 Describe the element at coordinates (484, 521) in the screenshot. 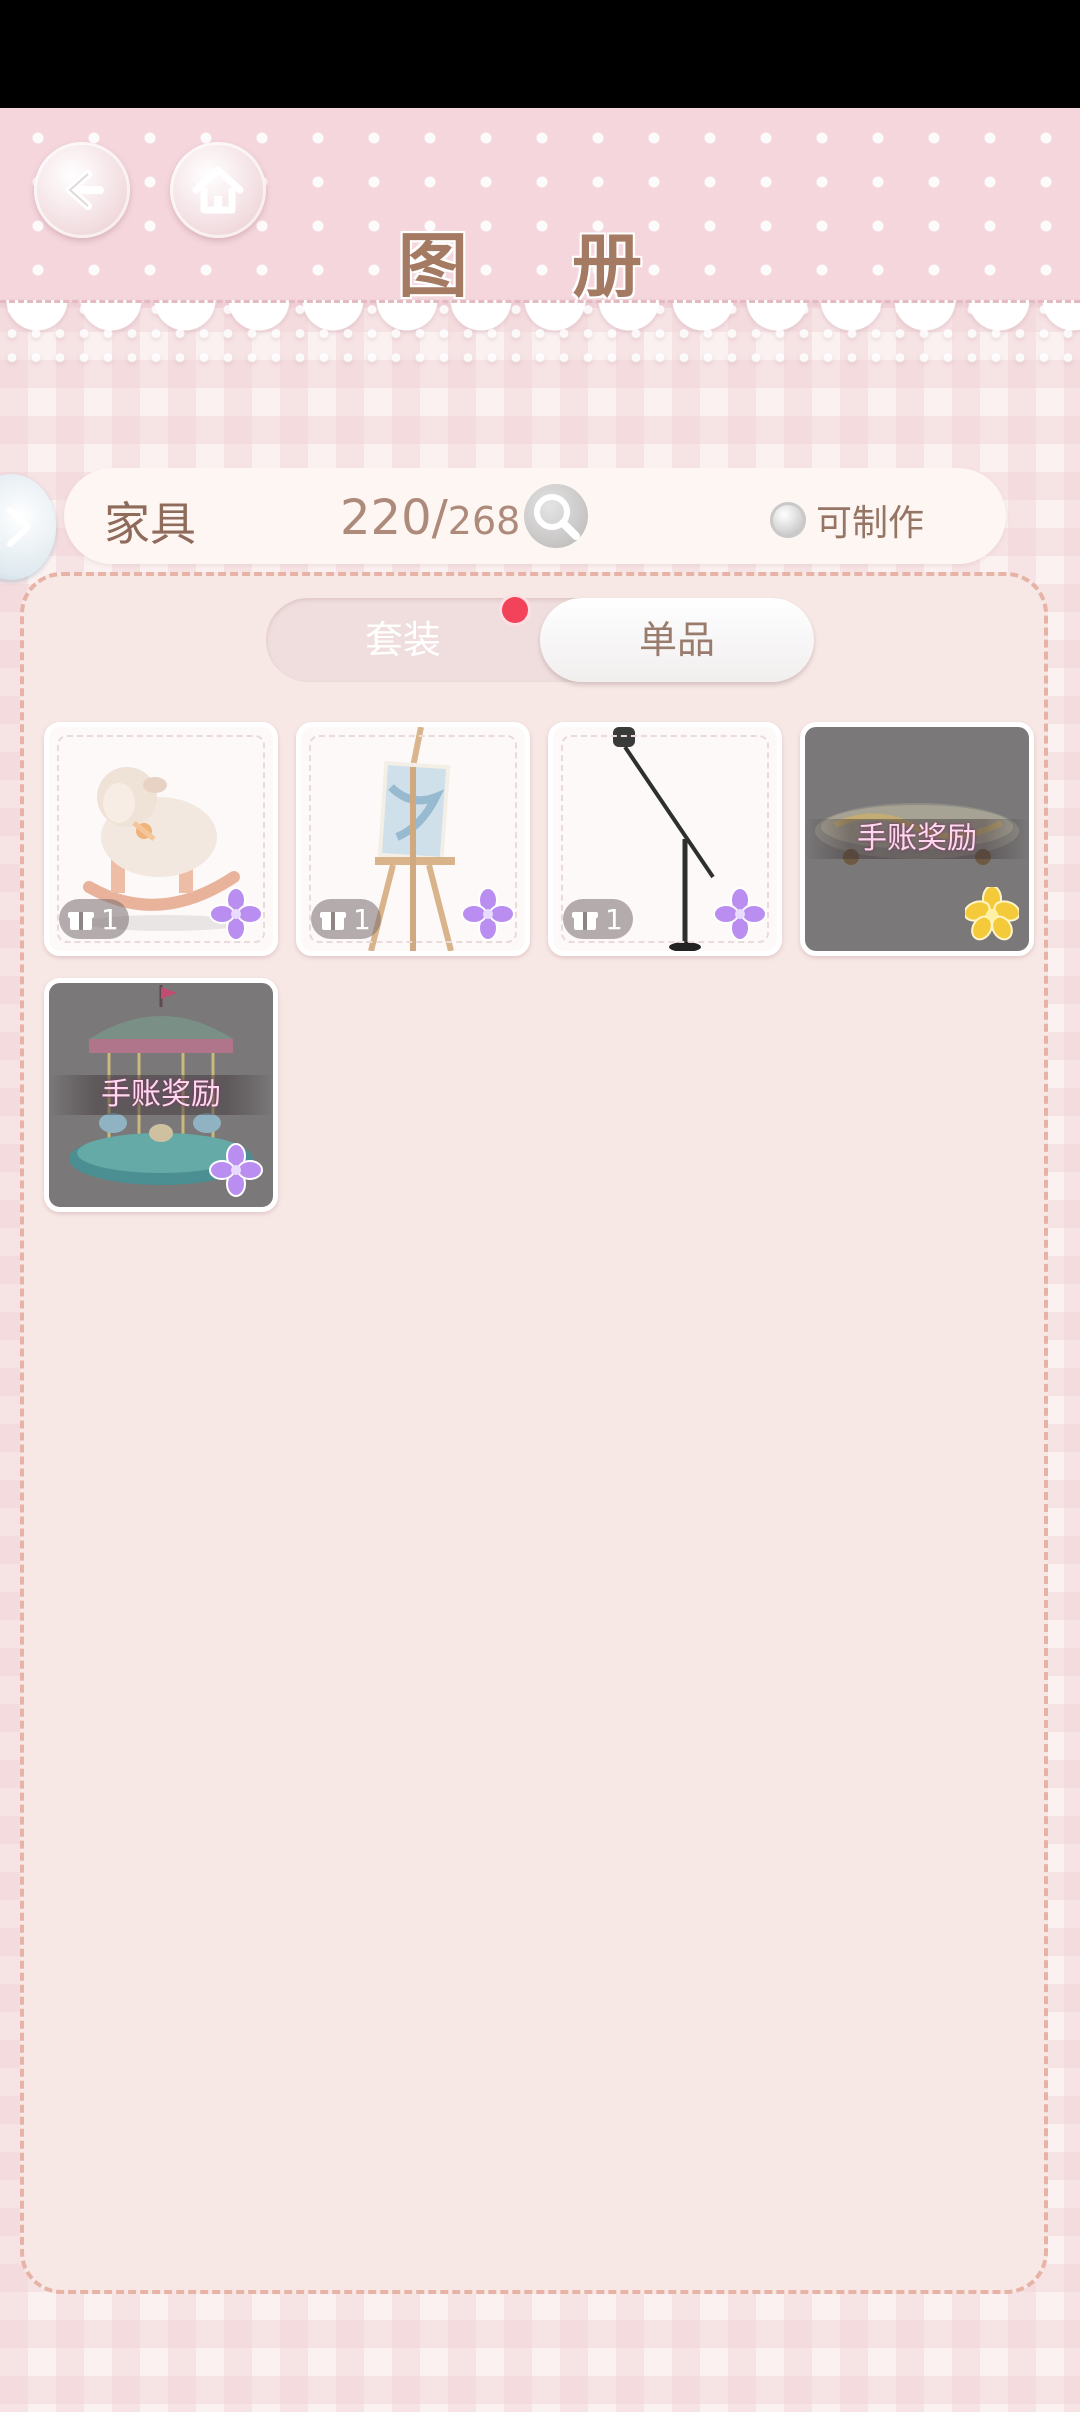

I see `total-count: 268` at that location.